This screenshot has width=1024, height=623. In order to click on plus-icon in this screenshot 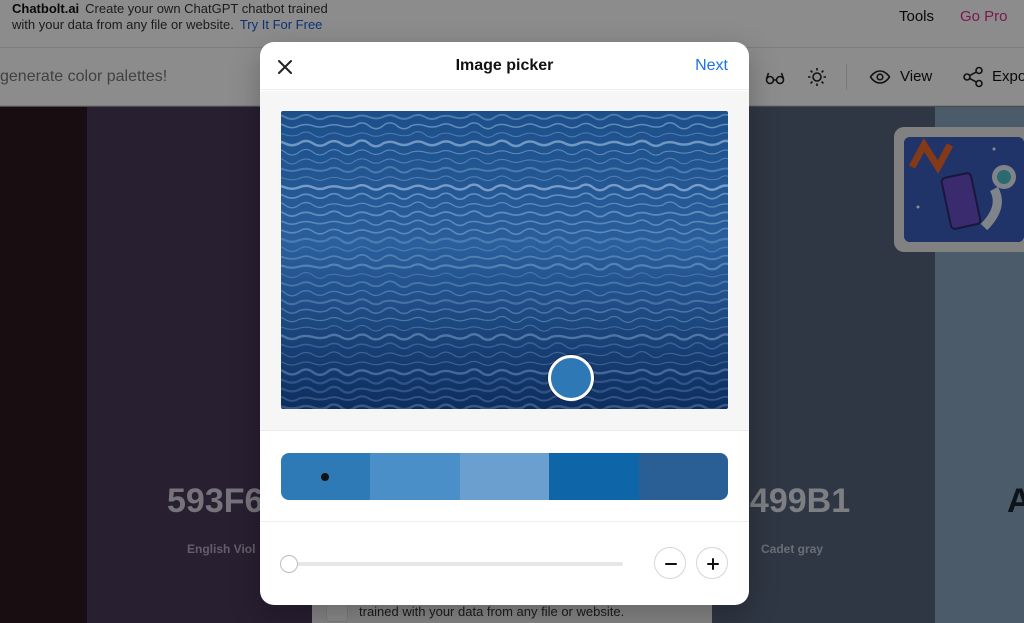, I will do `click(713, 564)`.